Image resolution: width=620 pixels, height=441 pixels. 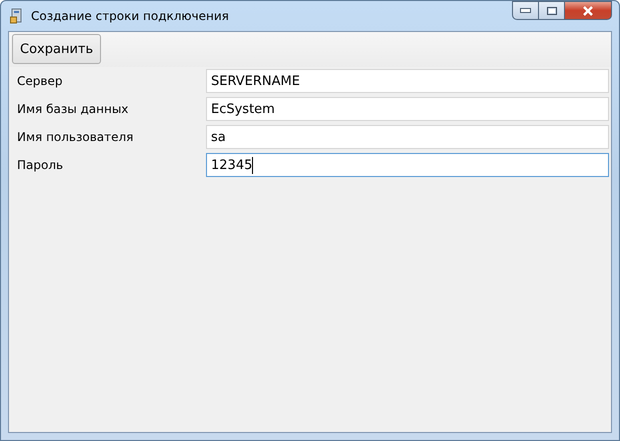 I want to click on field-label: Имя пользователя, so click(x=75, y=137).